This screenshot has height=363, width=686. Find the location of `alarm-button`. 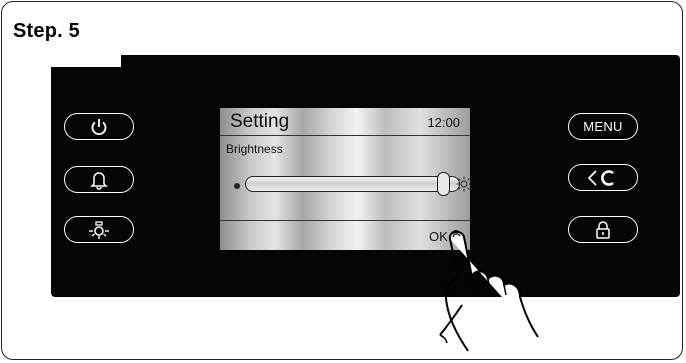

alarm-button is located at coordinates (99, 179).